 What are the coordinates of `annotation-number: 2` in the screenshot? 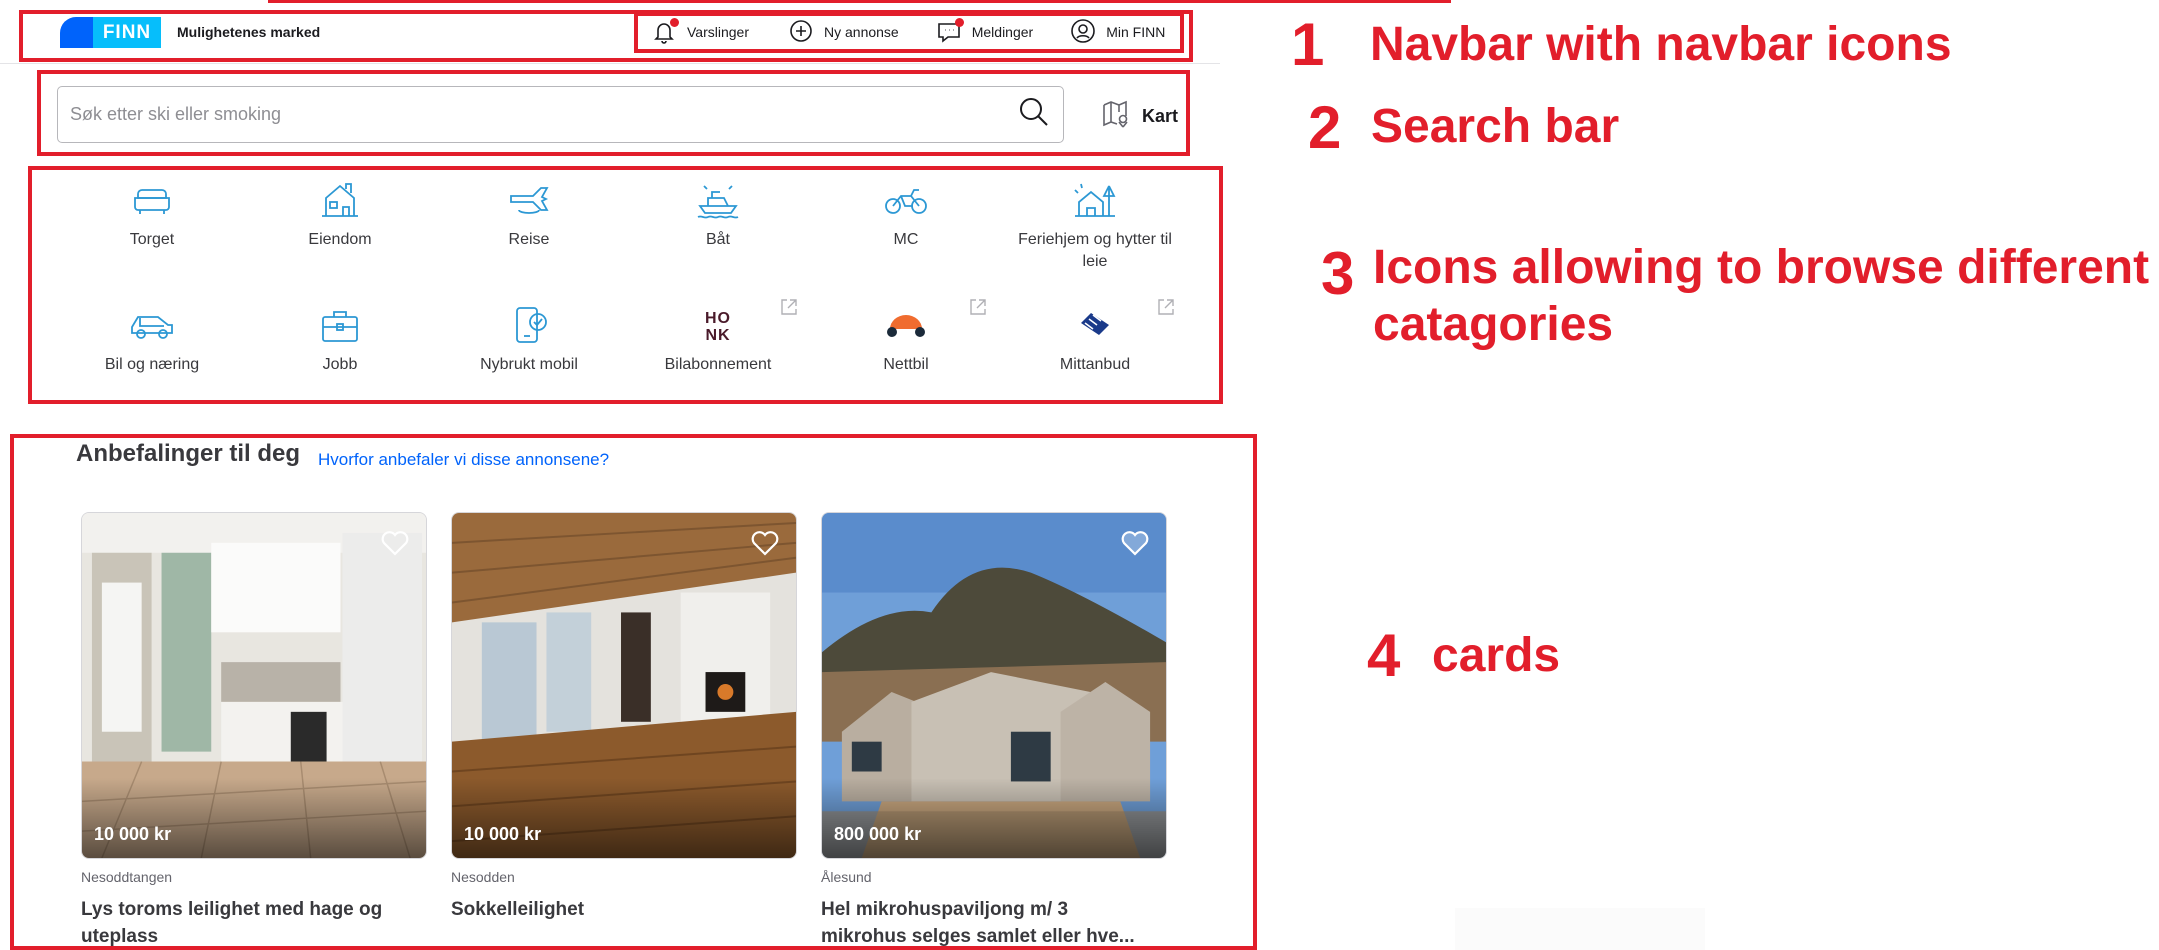 It's located at (1325, 127).